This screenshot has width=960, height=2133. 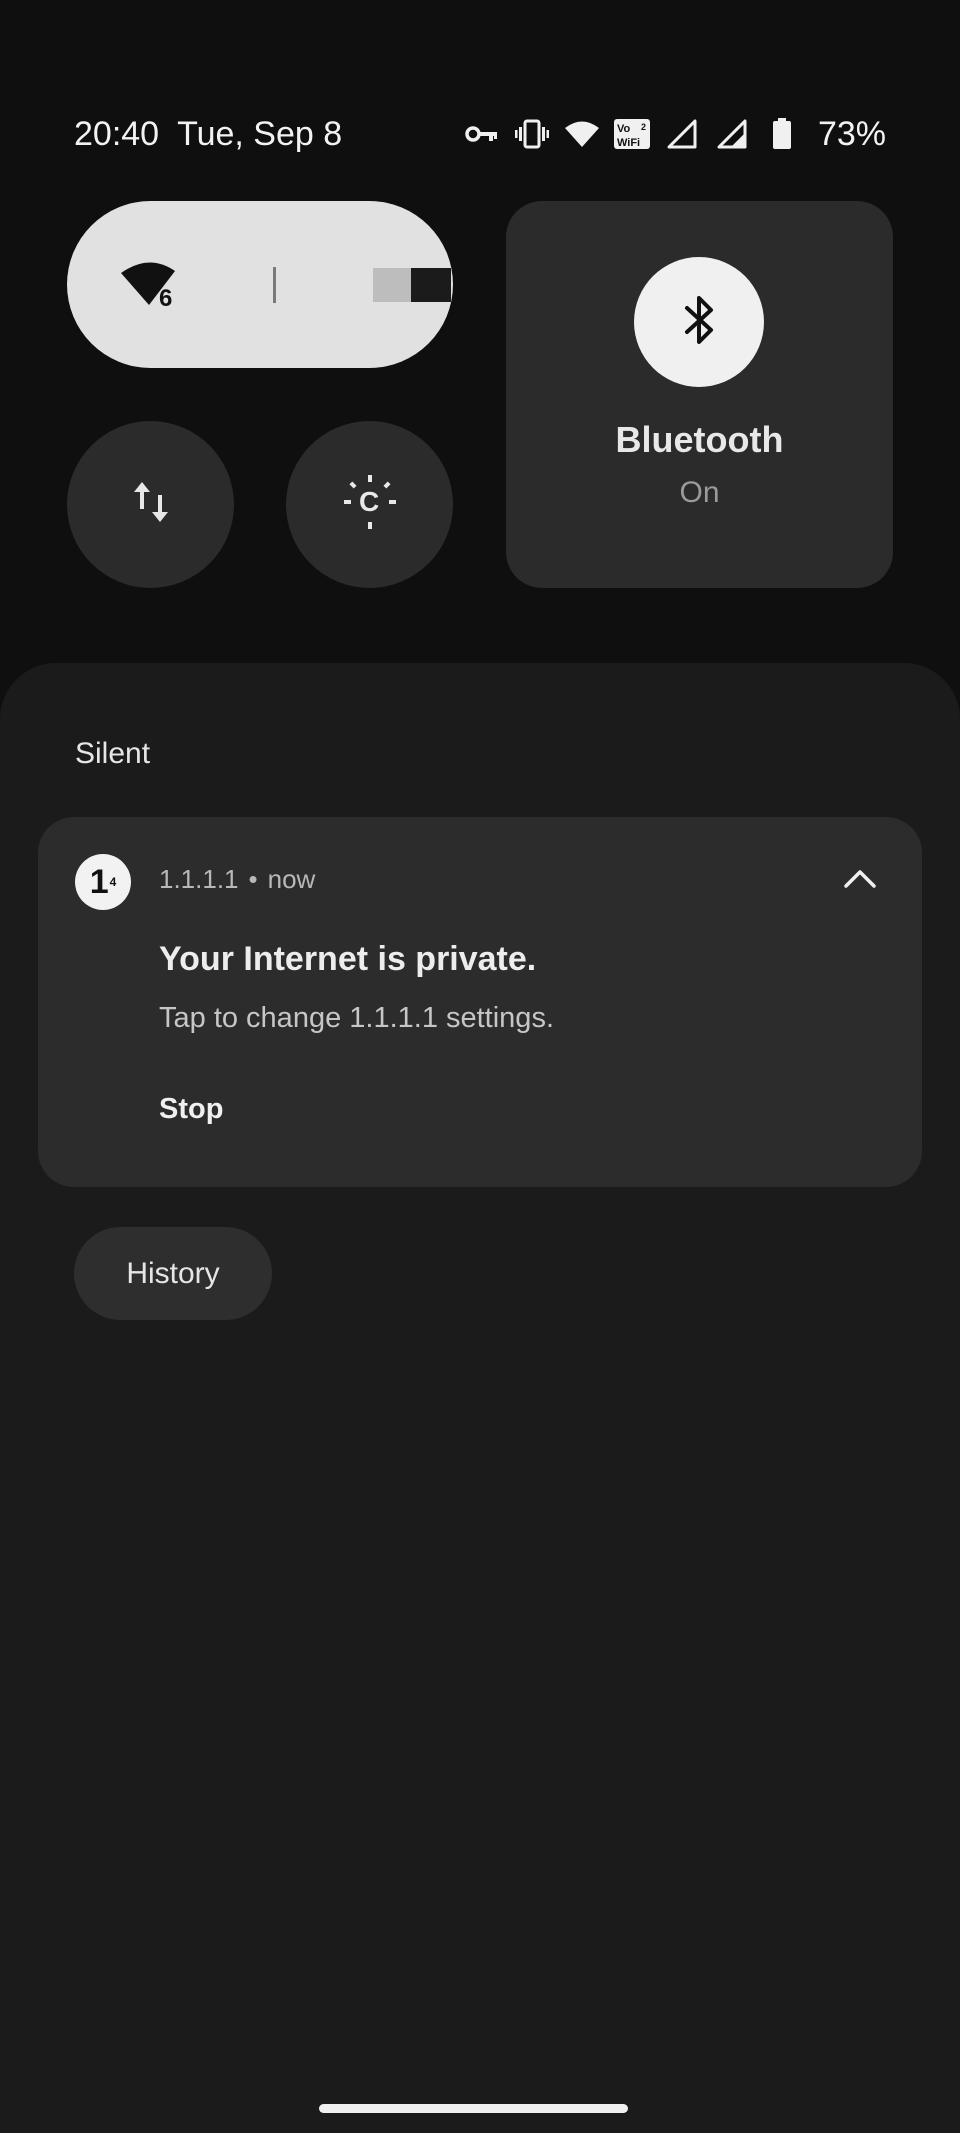 I want to click on mobile-data-icon, so click(x=151, y=504).